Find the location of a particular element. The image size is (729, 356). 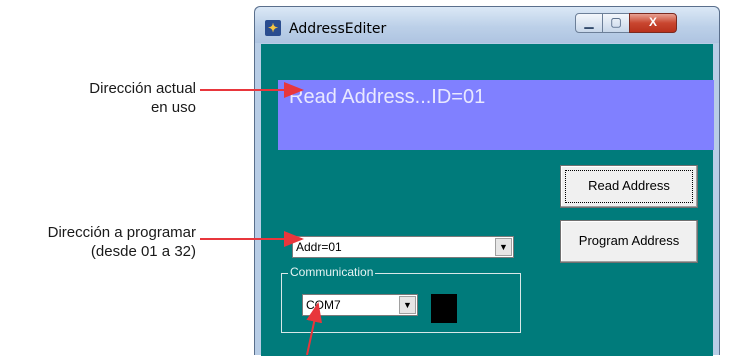

communication-group-label: Communication is located at coordinates (332, 272).